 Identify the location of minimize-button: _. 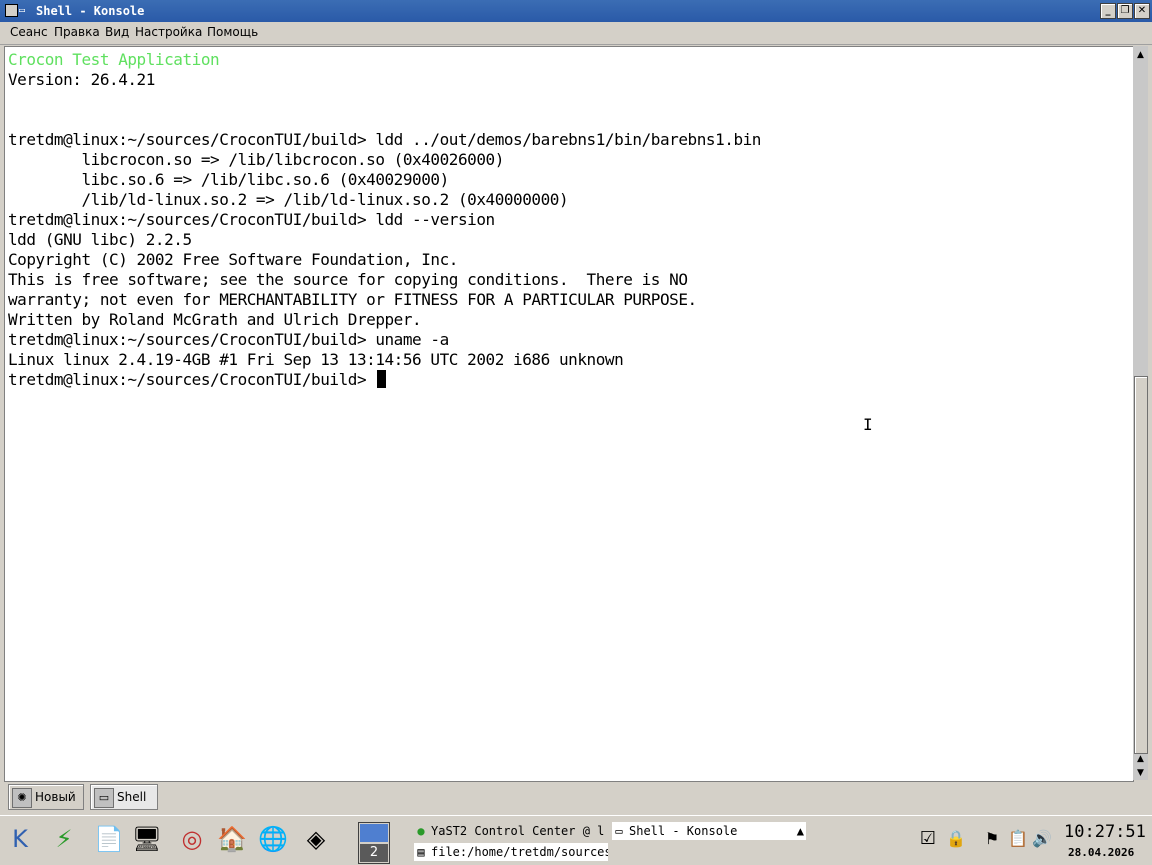
(1108, 11).